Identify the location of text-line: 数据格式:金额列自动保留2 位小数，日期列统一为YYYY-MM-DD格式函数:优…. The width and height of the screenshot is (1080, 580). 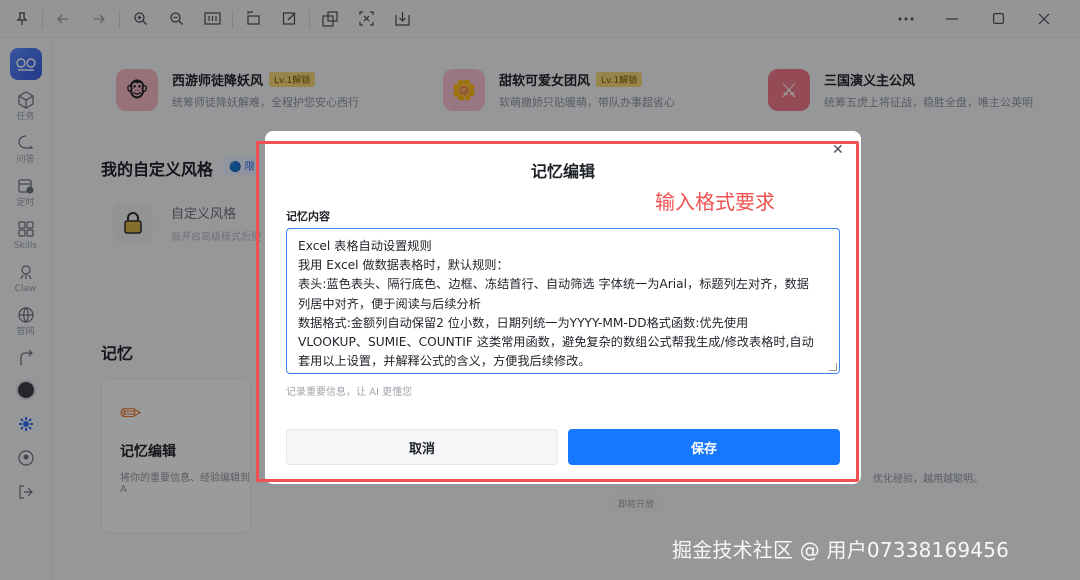
(523, 322).